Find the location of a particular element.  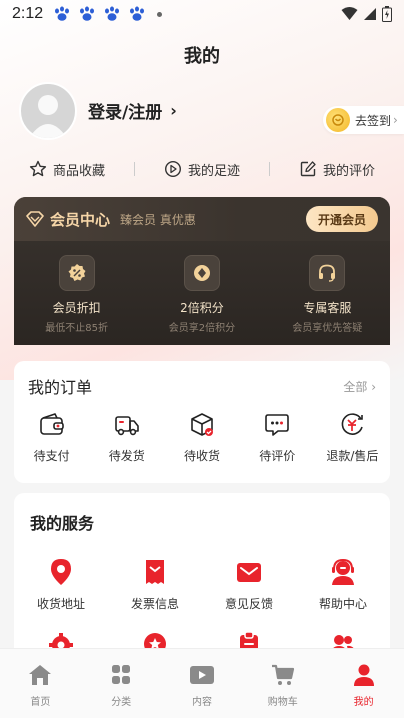

tab-profile: 我的 is located at coordinates (363, 683).